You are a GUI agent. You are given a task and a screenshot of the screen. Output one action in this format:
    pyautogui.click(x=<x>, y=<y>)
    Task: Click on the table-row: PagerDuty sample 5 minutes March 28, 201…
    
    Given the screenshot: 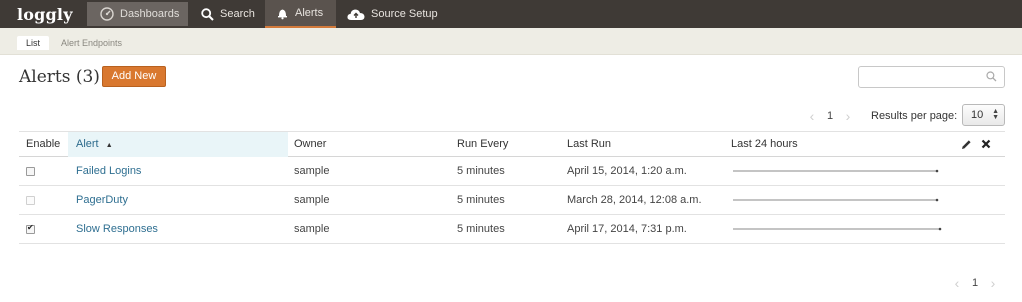 What is the action you would take?
    pyautogui.click(x=512, y=200)
    